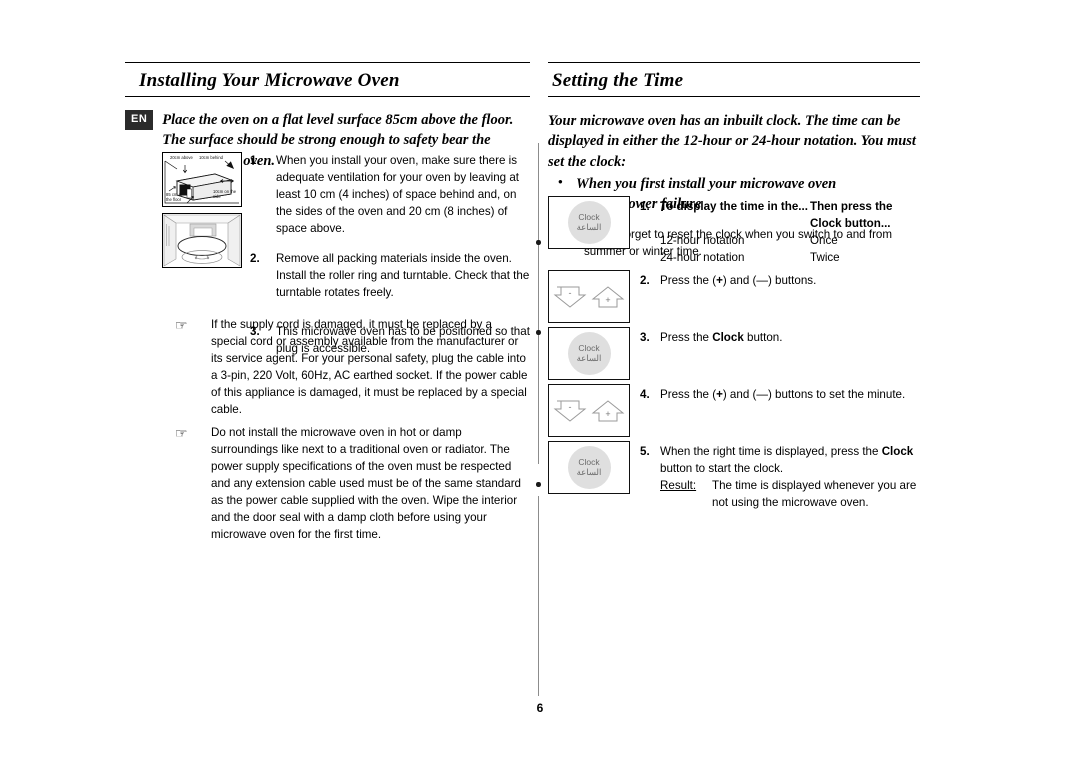  What do you see at coordinates (734, 79) in the screenshot?
I see `right-section-title: Setting the Time` at bounding box center [734, 79].